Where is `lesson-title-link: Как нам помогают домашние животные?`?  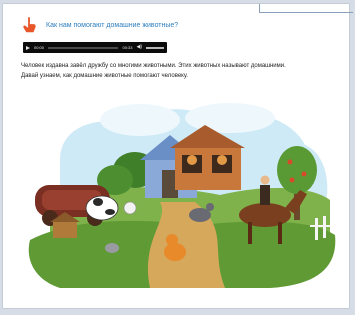
lesson-title-link: Как нам помогают домашние животные? is located at coordinates (112, 25).